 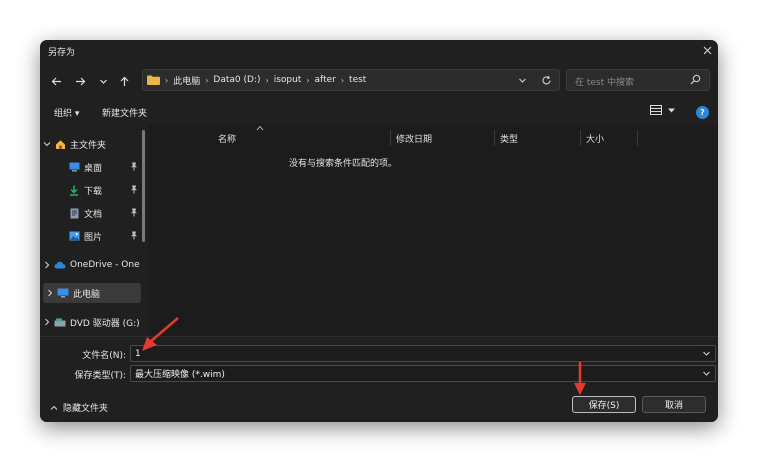 I want to click on sidebar-item-home: 主文件夹, so click(x=92, y=144).